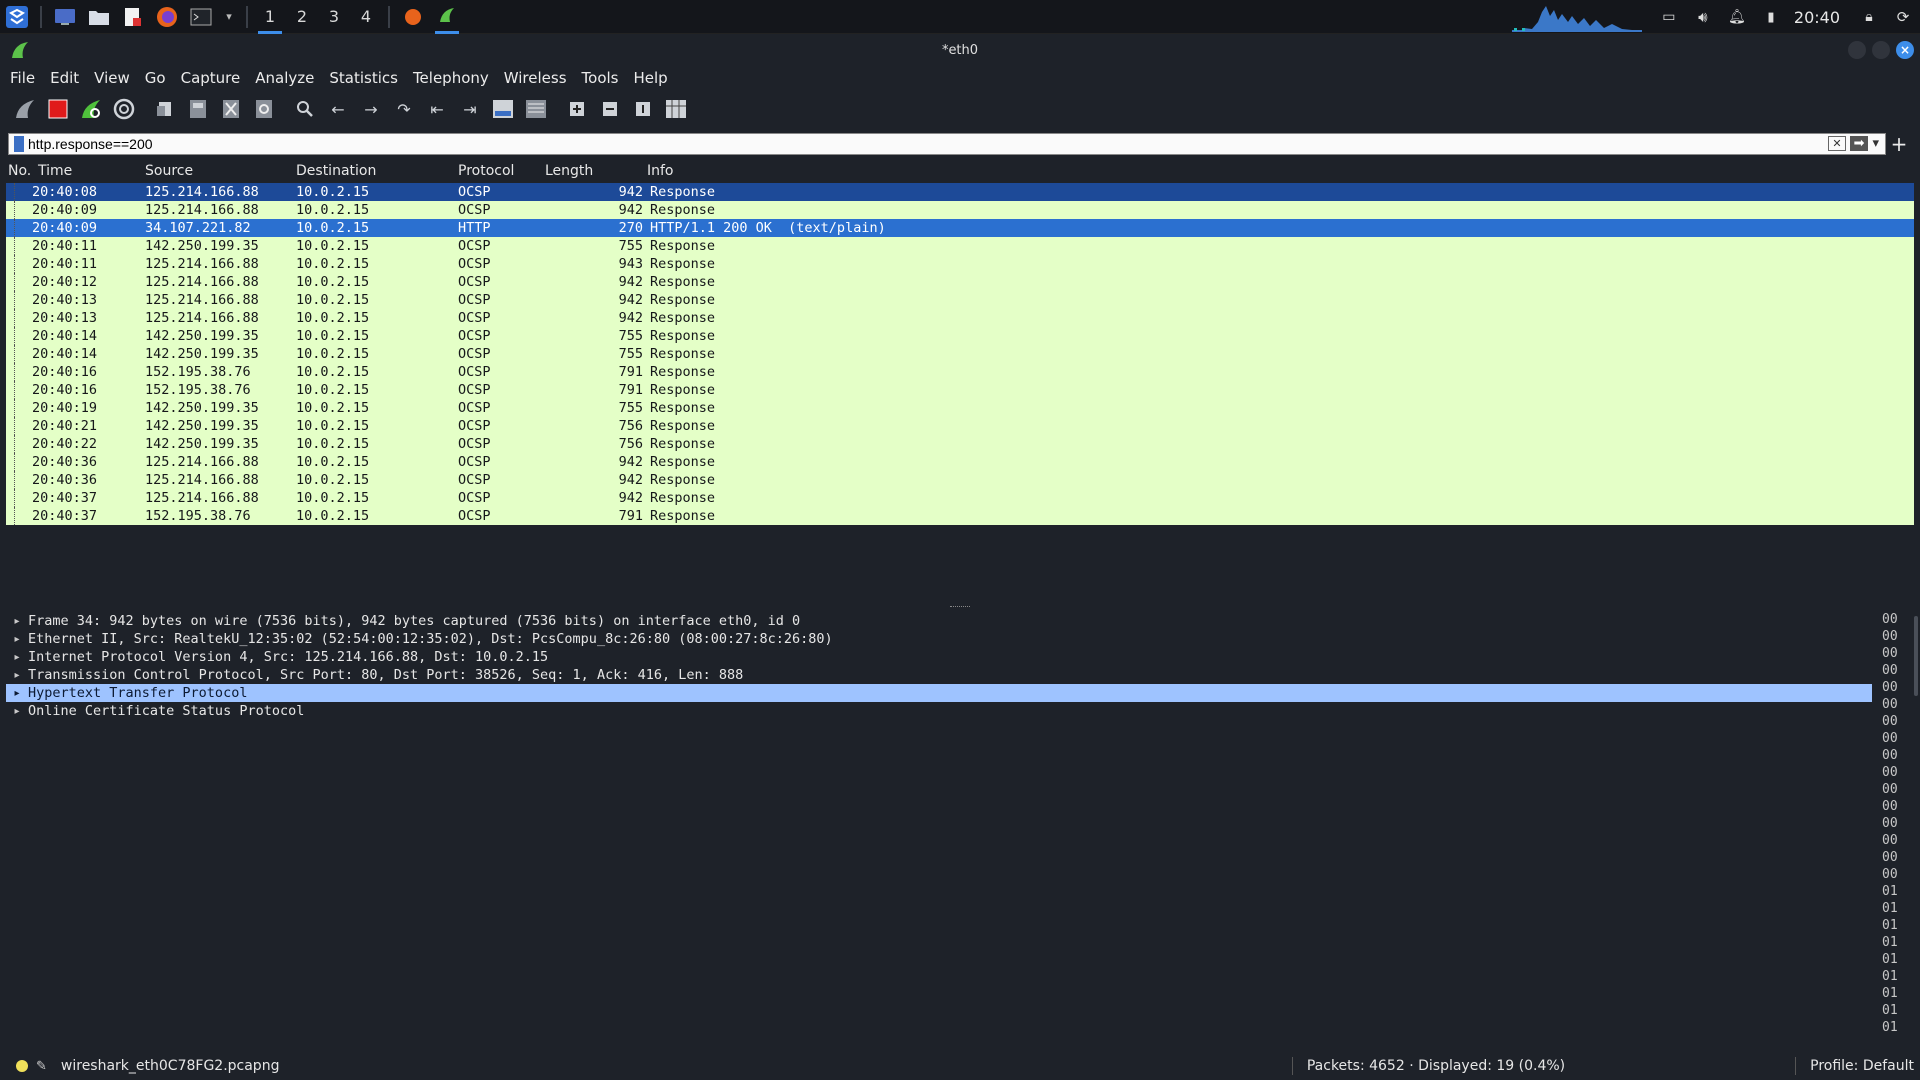 The height and width of the screenshot is (1080, 1920). Describe the element at coordinates (336, 171) in the screenshot. I see `column-header-destination: Destination` at that location.